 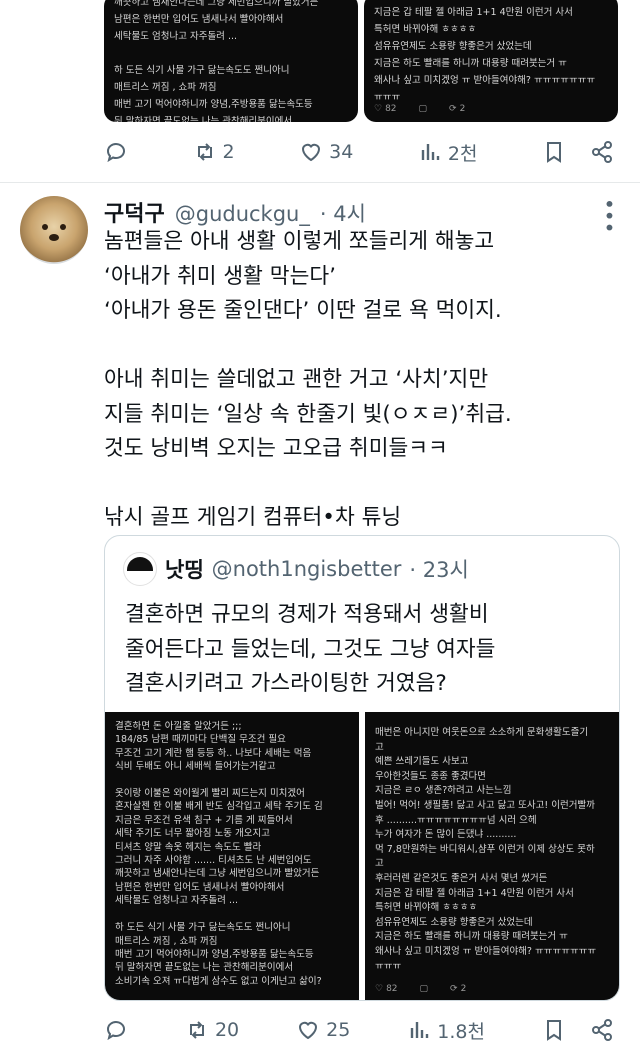 What do you see at coordinates (473, 12) in the screenshot?
I see `text-line: 지금은 갑 테팔 젤 아래급 1+1 4만원 이런거 사서` at bounding box center [473, 12].